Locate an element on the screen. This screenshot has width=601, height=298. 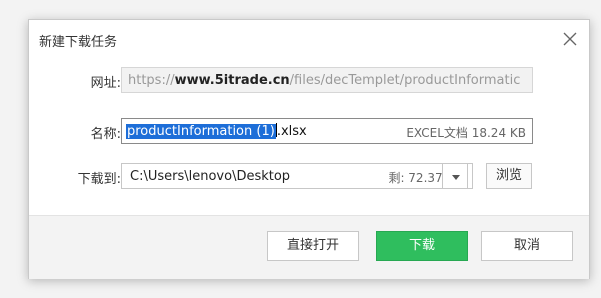
open-directly-button: 直接打开 is located at coordinates (313, 246).